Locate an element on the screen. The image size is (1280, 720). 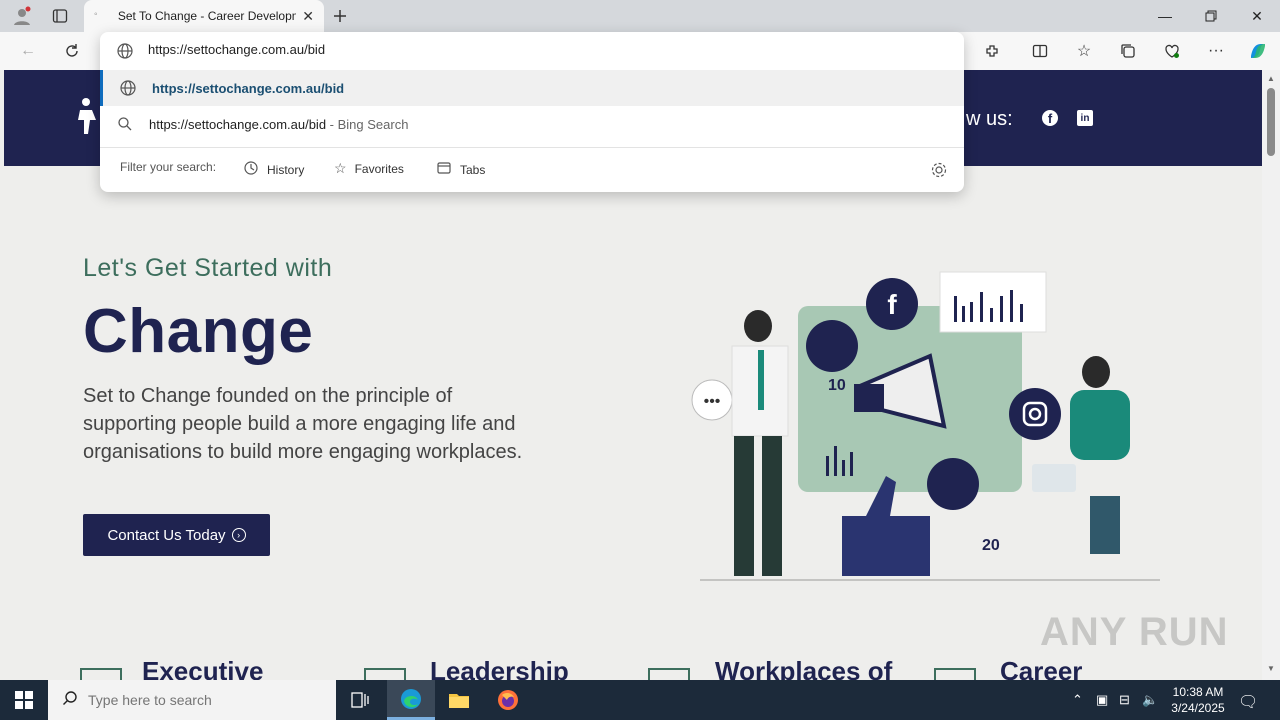
start-button is located at coordinates (24, 700).